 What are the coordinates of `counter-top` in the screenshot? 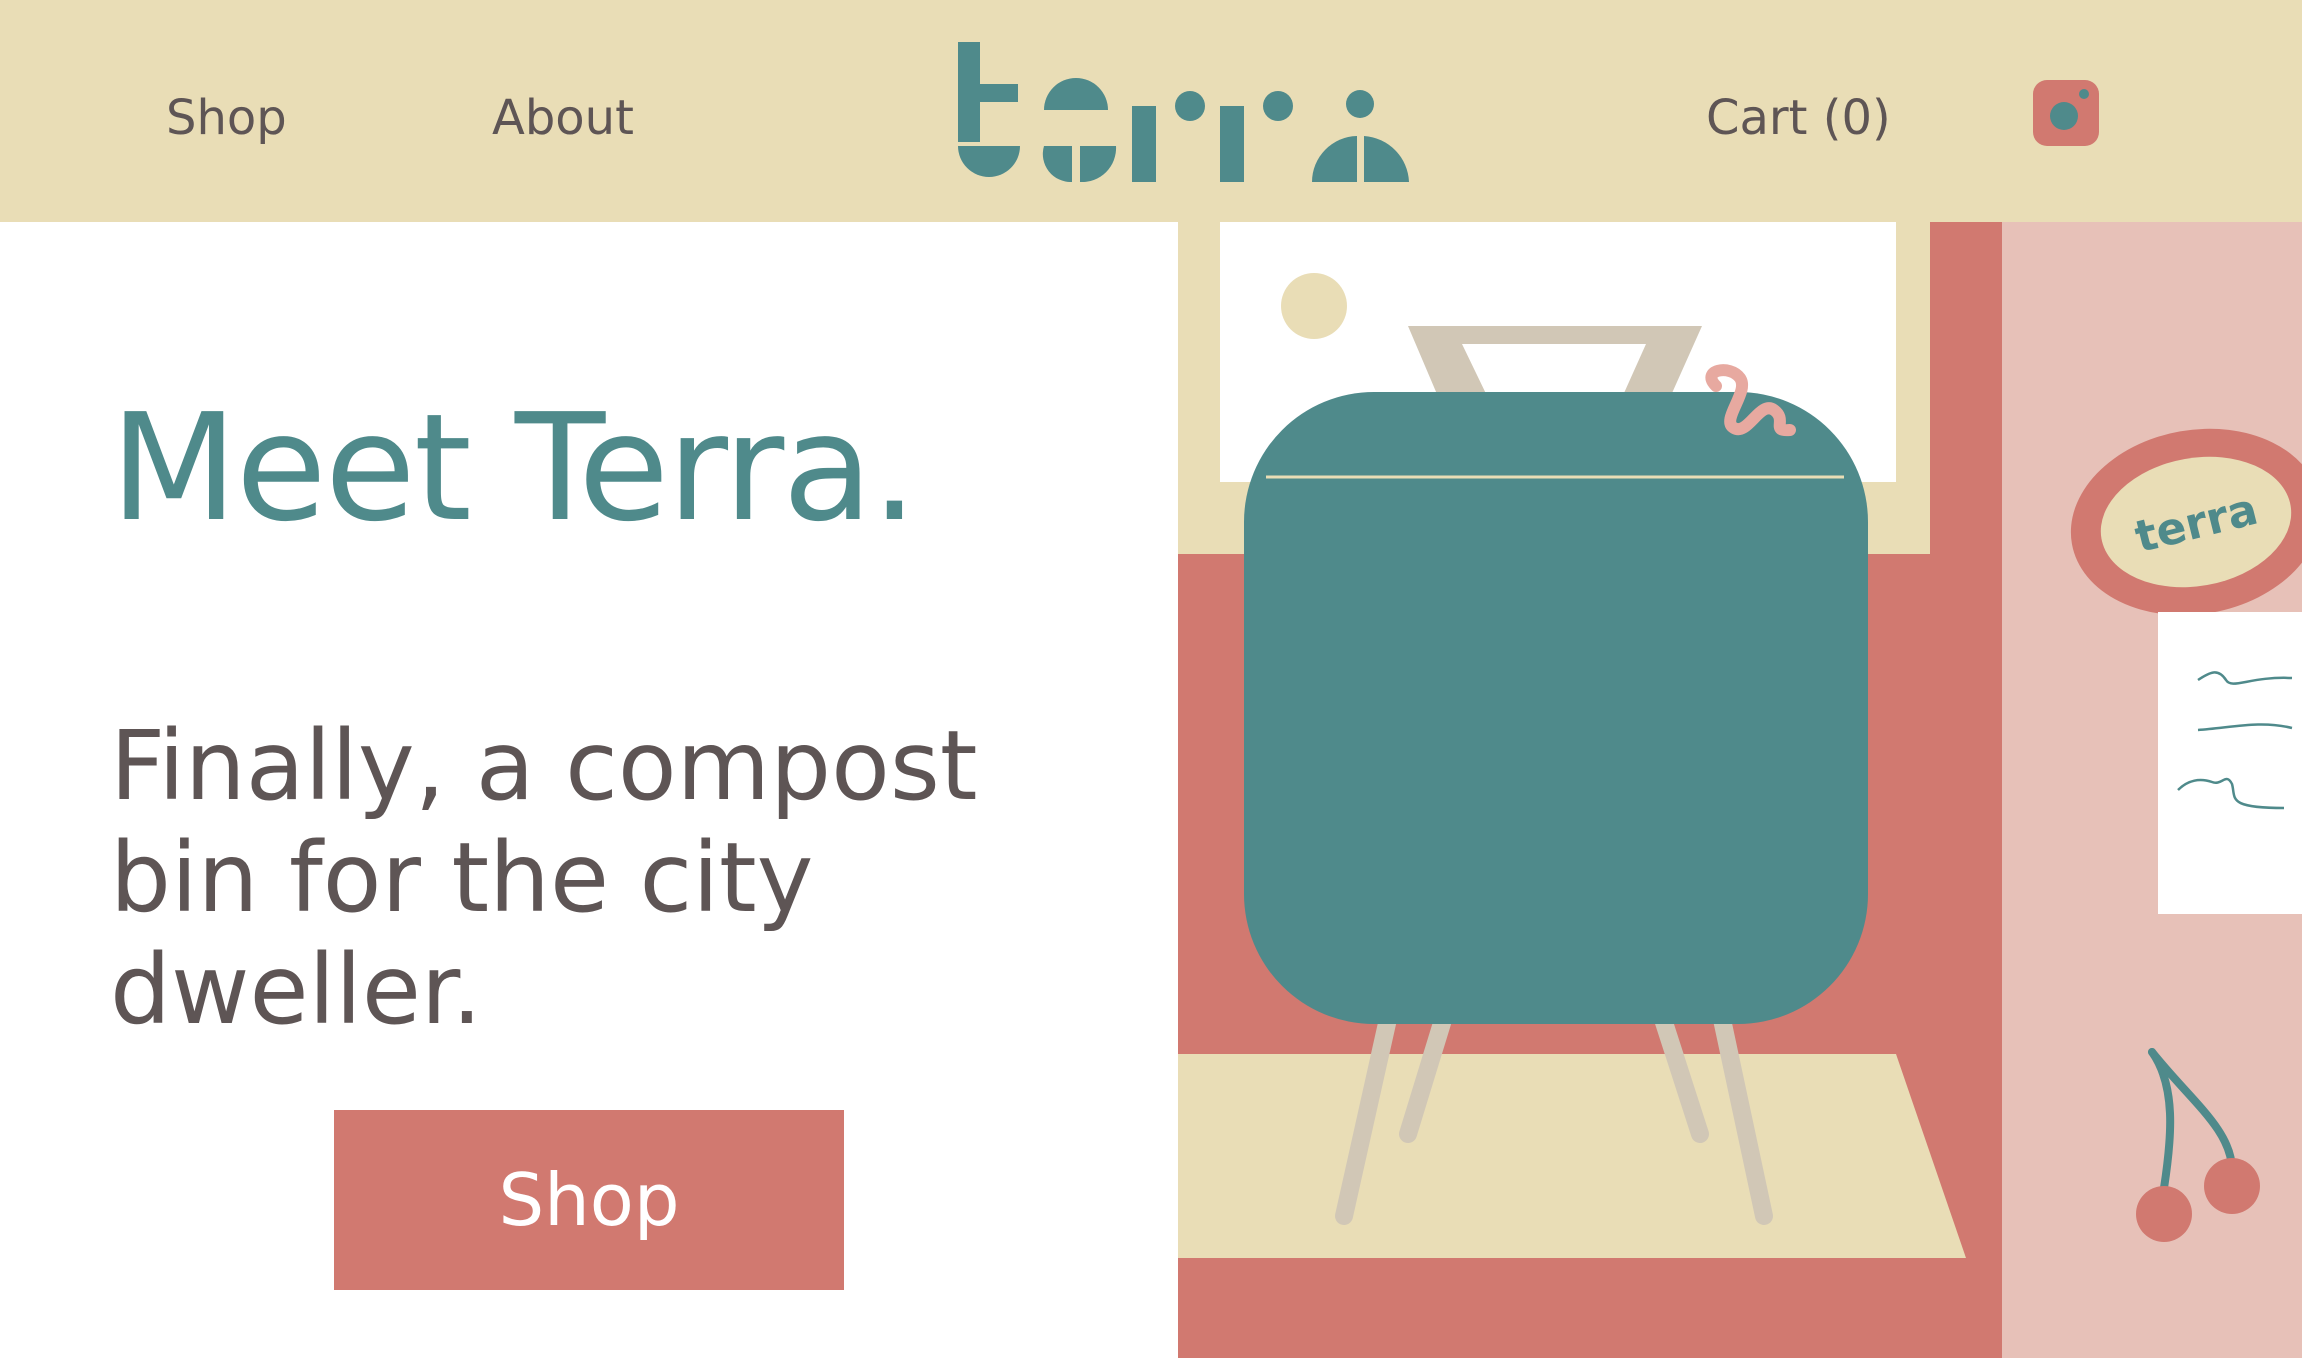 It's located at (1572, 1156).